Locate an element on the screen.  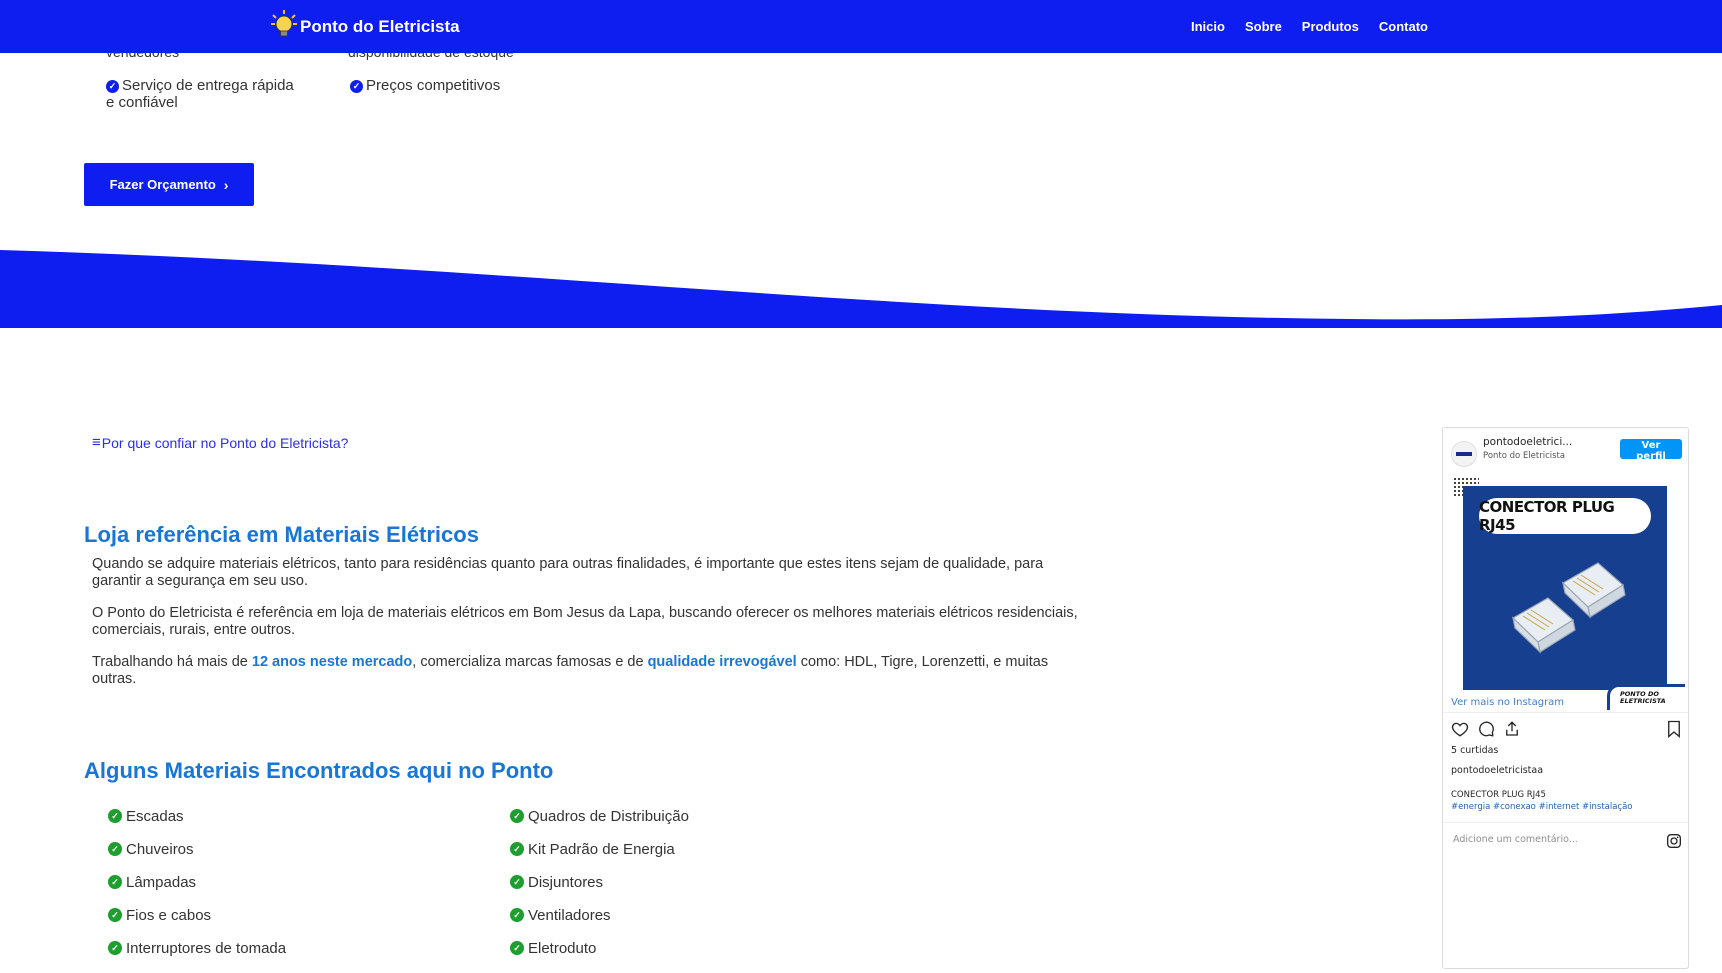
instagram-hashtags: #energia #conexao #internet #instalação is located at coordinates (1565, 807).